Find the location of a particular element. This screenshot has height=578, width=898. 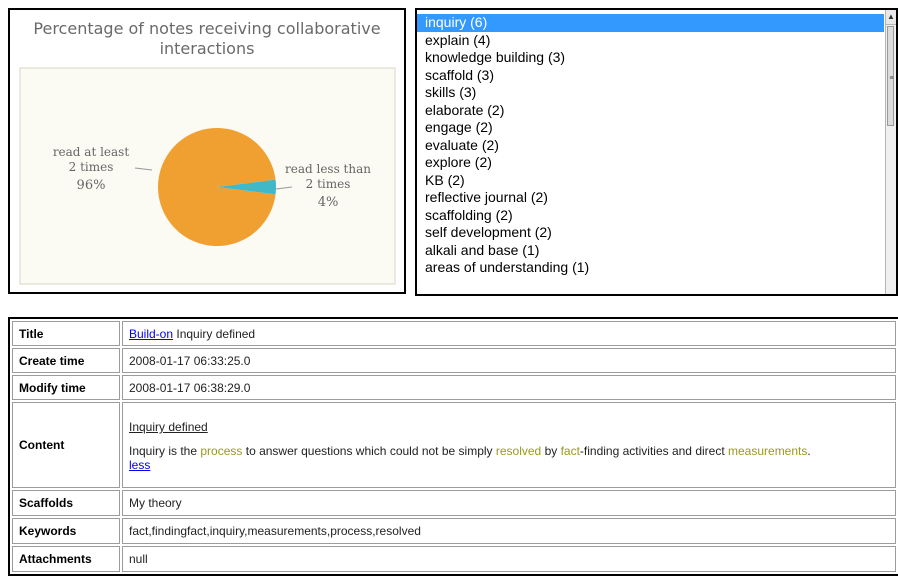

content-segment: by is located at coordinates (551, 451).